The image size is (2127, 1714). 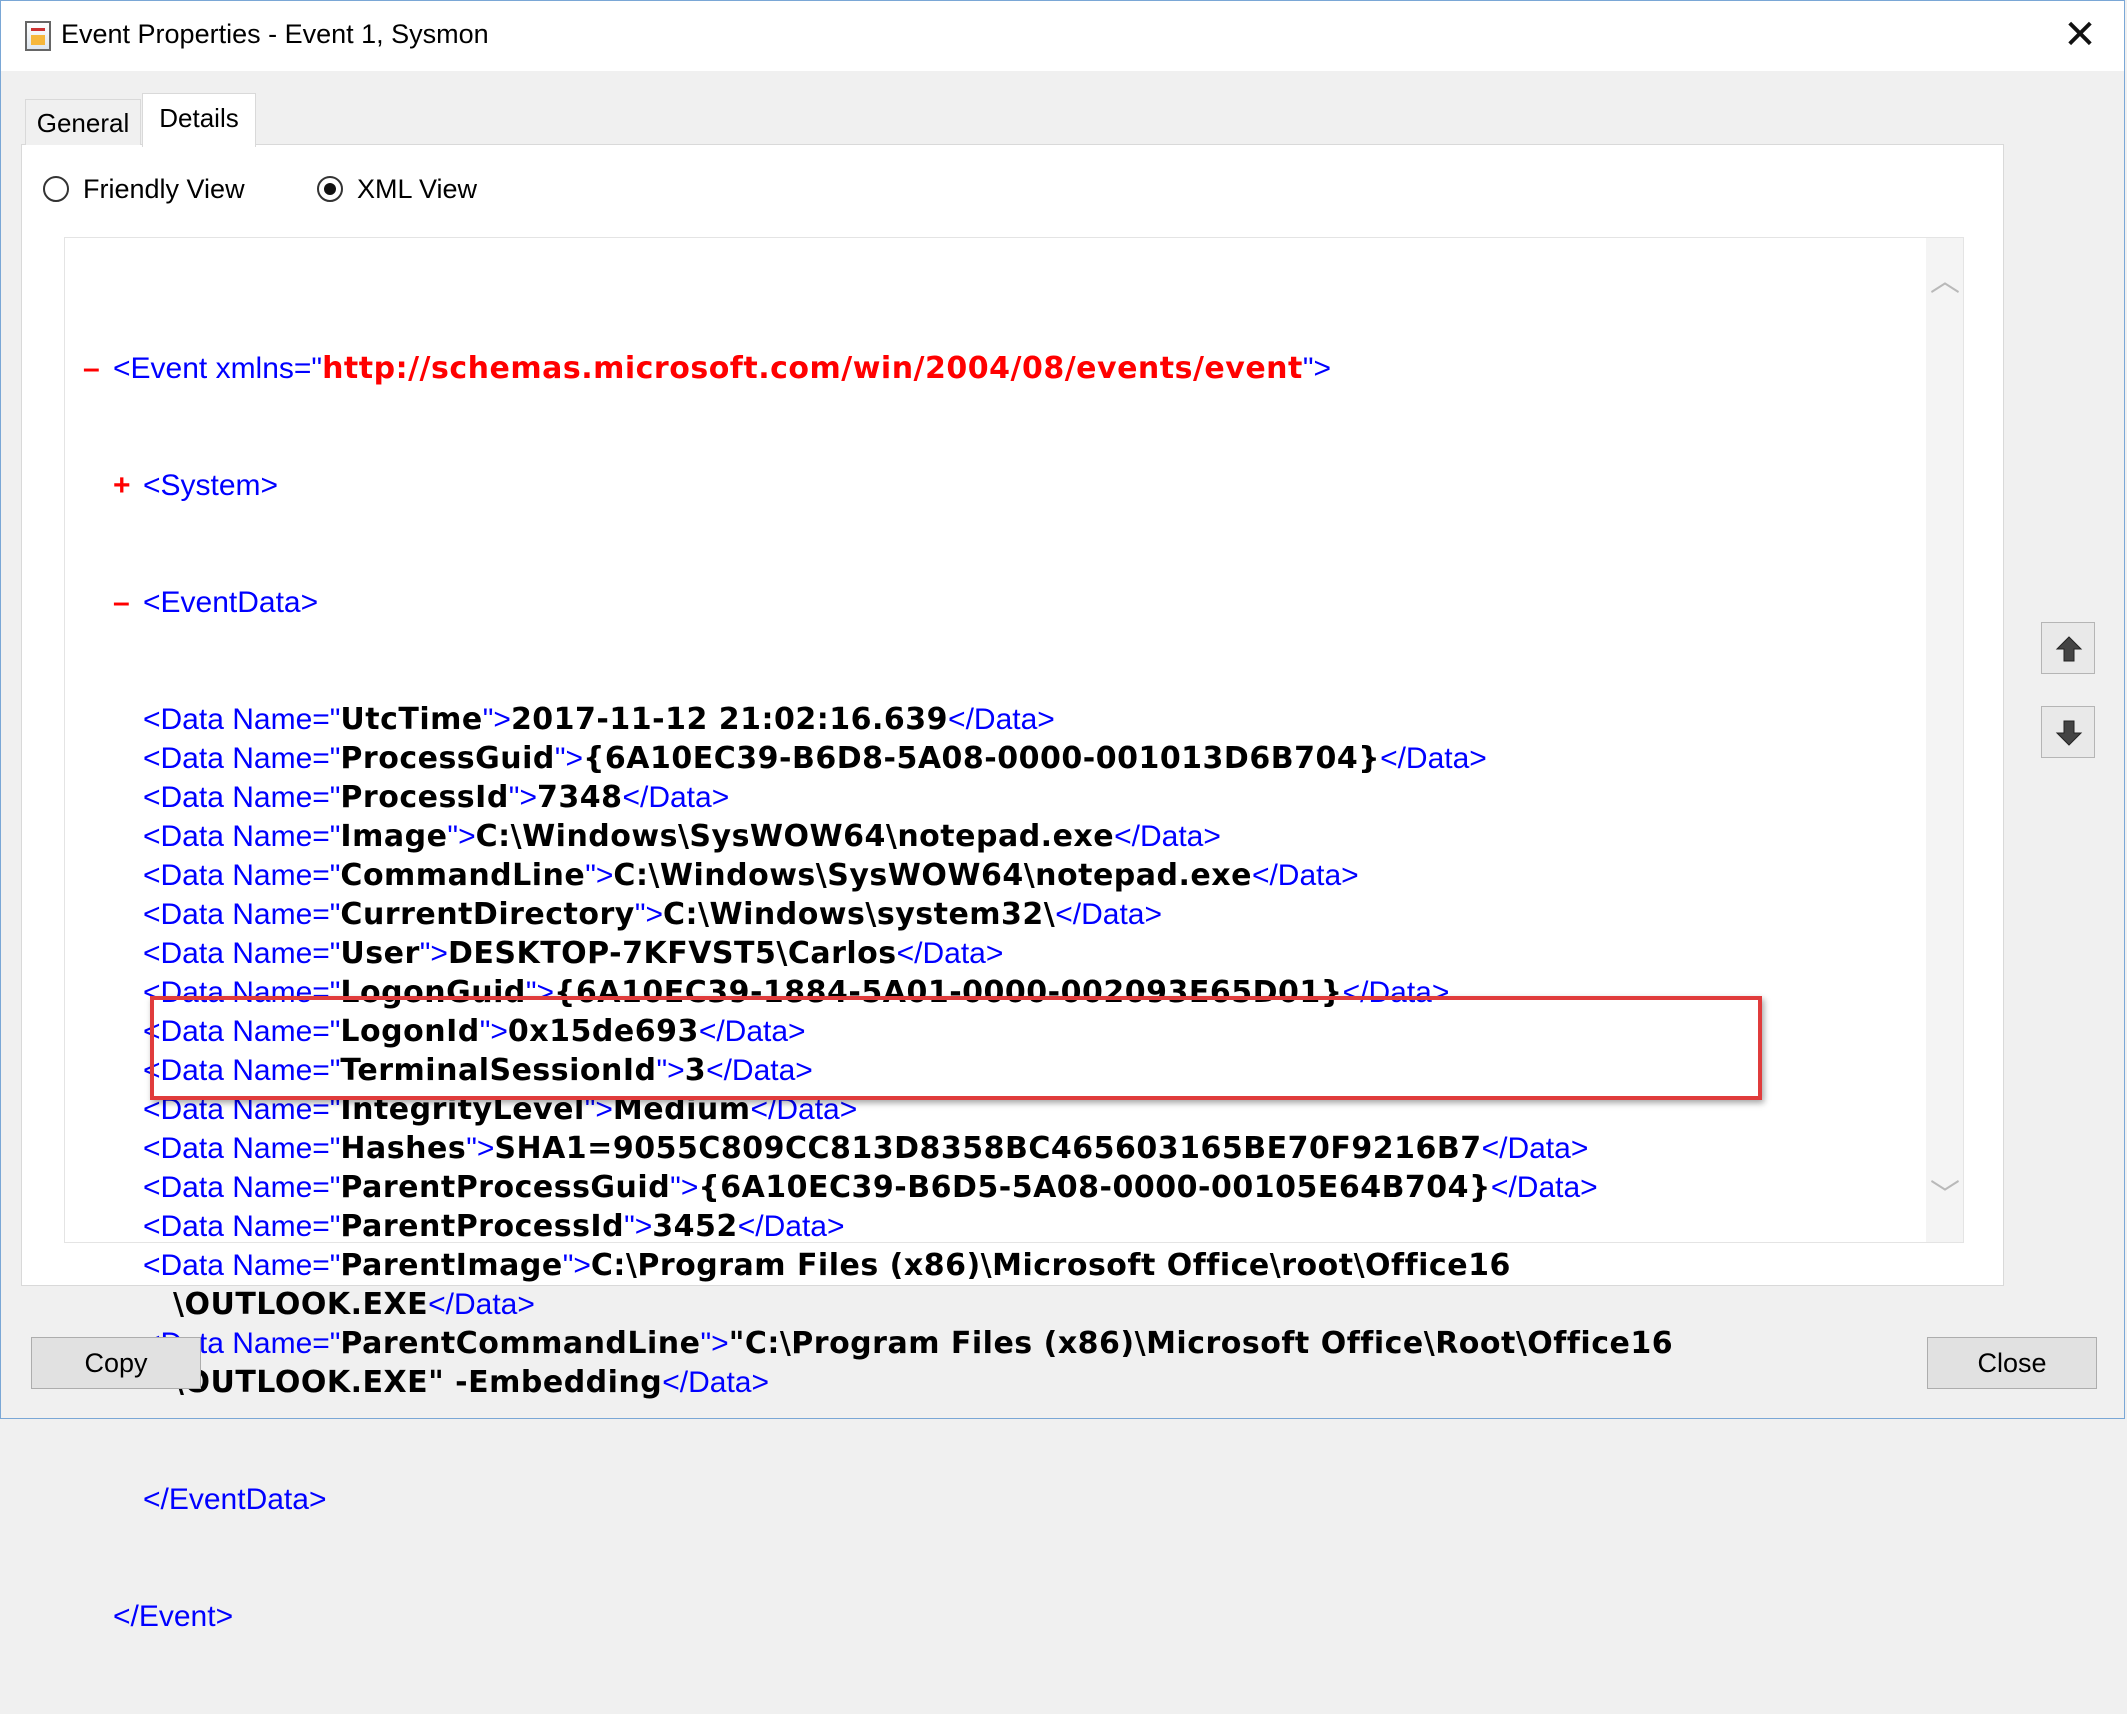 What do you see at coordinates (1062, 36) in the screenshot?
I see `title-bar: Event Properties - Event 1, Sysmon ✕` at bounding box center [1062, 36].